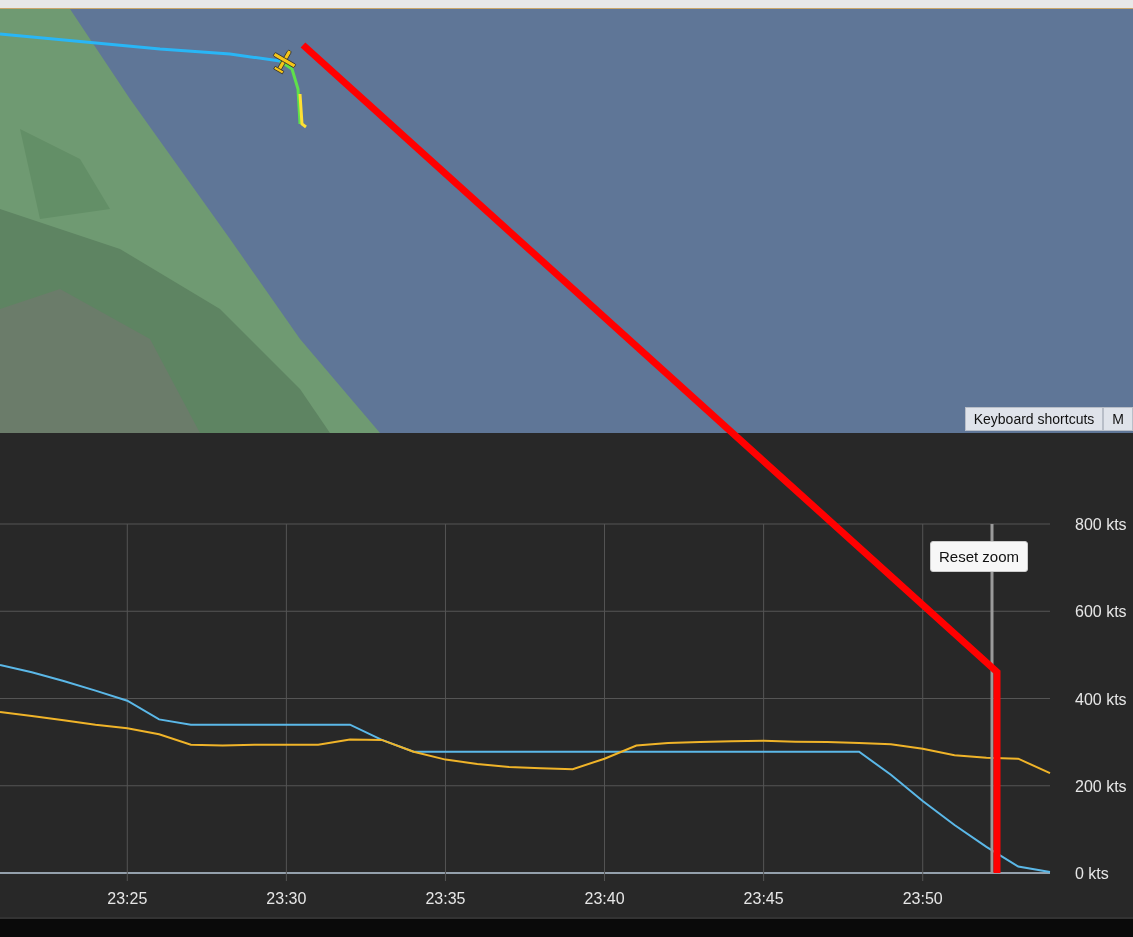 The image size is (1133, 937). Describe the element at coordinates (127, 898) in the screenshot. I see `x-axis-label: 23:25` at that location.